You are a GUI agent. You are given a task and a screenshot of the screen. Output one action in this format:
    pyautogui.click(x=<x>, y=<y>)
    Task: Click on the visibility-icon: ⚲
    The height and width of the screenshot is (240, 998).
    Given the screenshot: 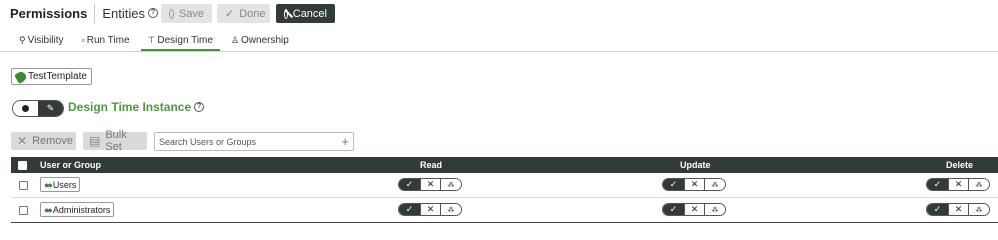 What is the action you would take?
    pyautogui.click(x=22, y=39)
    